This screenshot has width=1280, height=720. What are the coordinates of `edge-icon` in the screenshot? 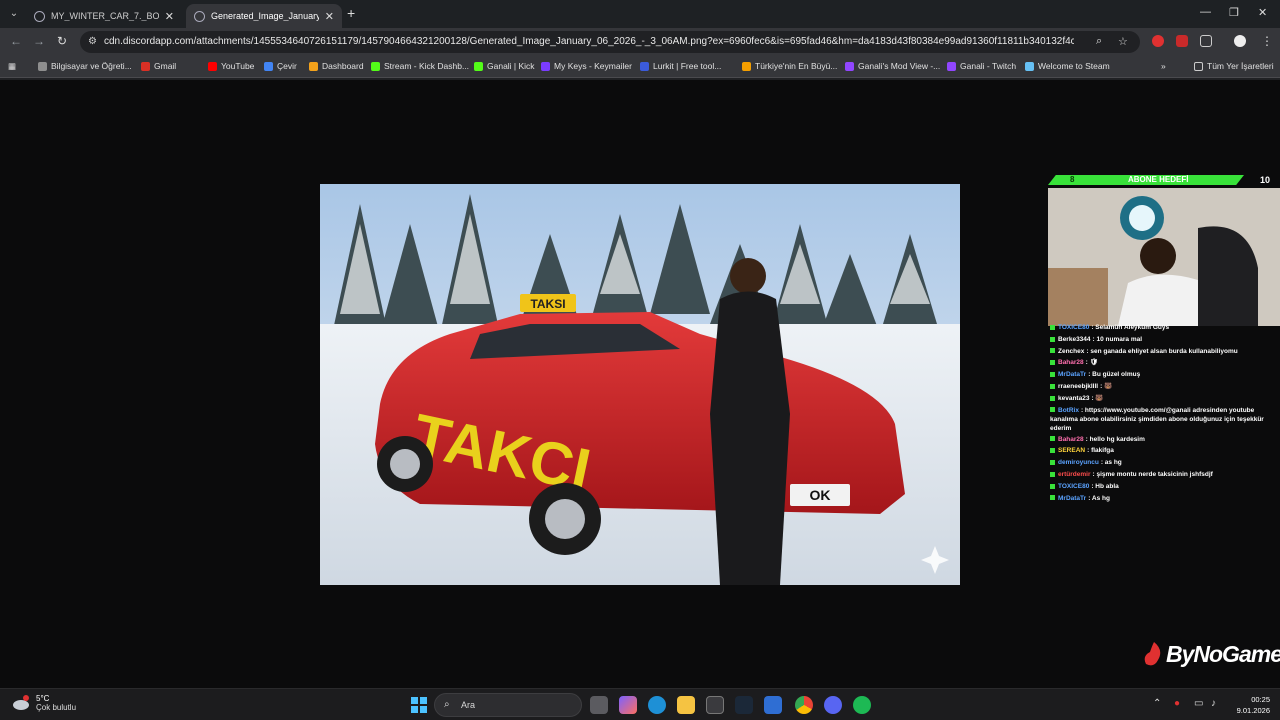 It's located at (657, 705).